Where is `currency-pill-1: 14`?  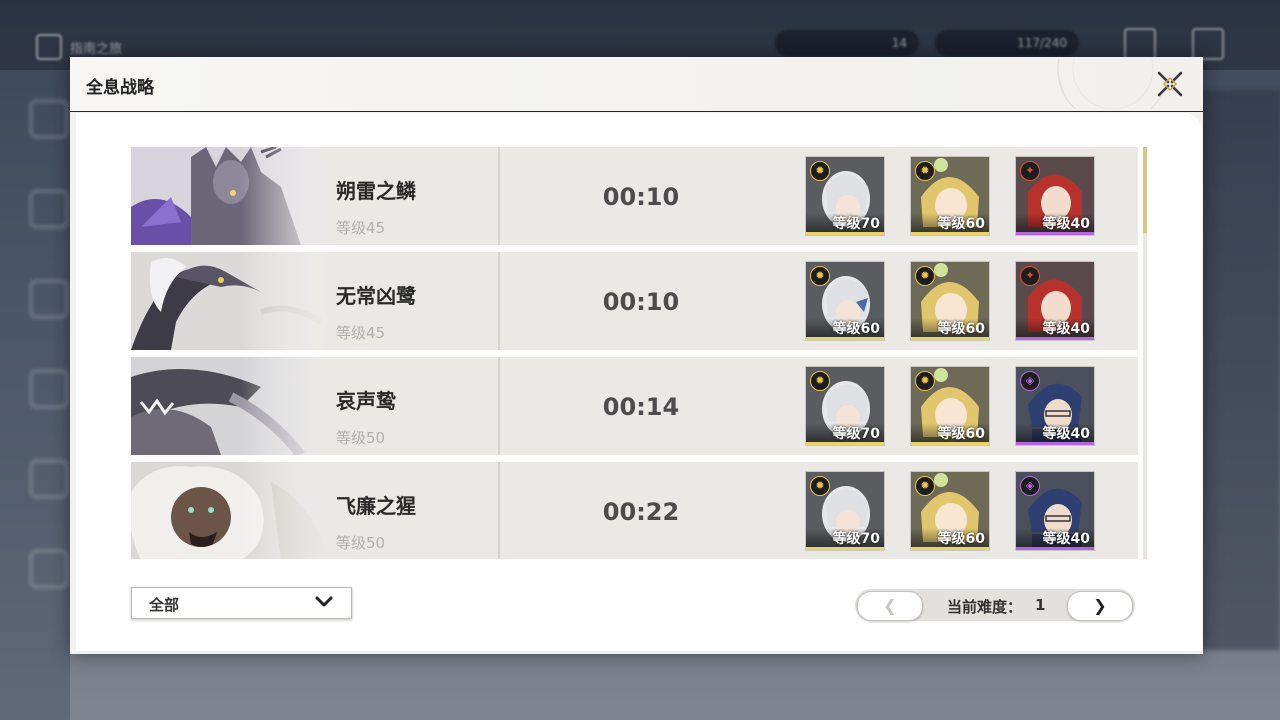
currency-pill-1: 14 is located at coordinates (847, 43).